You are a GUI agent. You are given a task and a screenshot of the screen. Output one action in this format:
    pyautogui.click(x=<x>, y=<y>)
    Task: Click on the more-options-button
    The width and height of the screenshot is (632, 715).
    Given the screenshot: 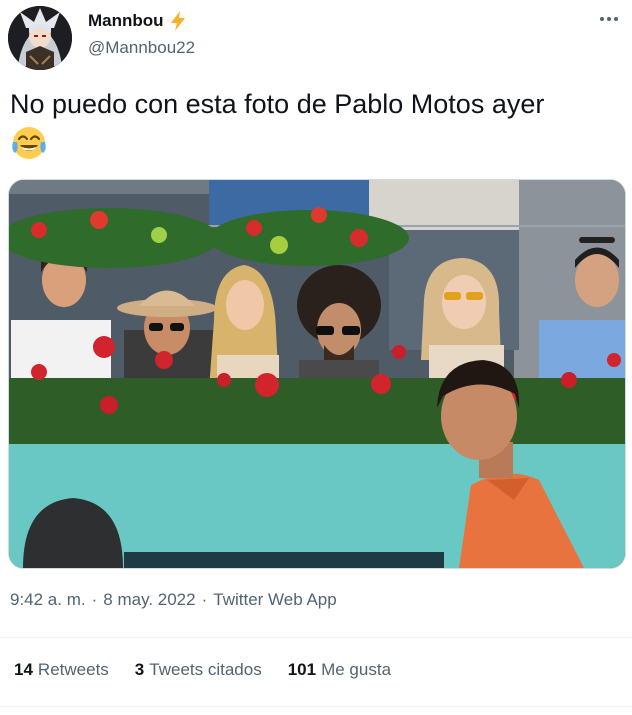 What is the action you would take?
    pyautogui.click(x=609, y=19)
    